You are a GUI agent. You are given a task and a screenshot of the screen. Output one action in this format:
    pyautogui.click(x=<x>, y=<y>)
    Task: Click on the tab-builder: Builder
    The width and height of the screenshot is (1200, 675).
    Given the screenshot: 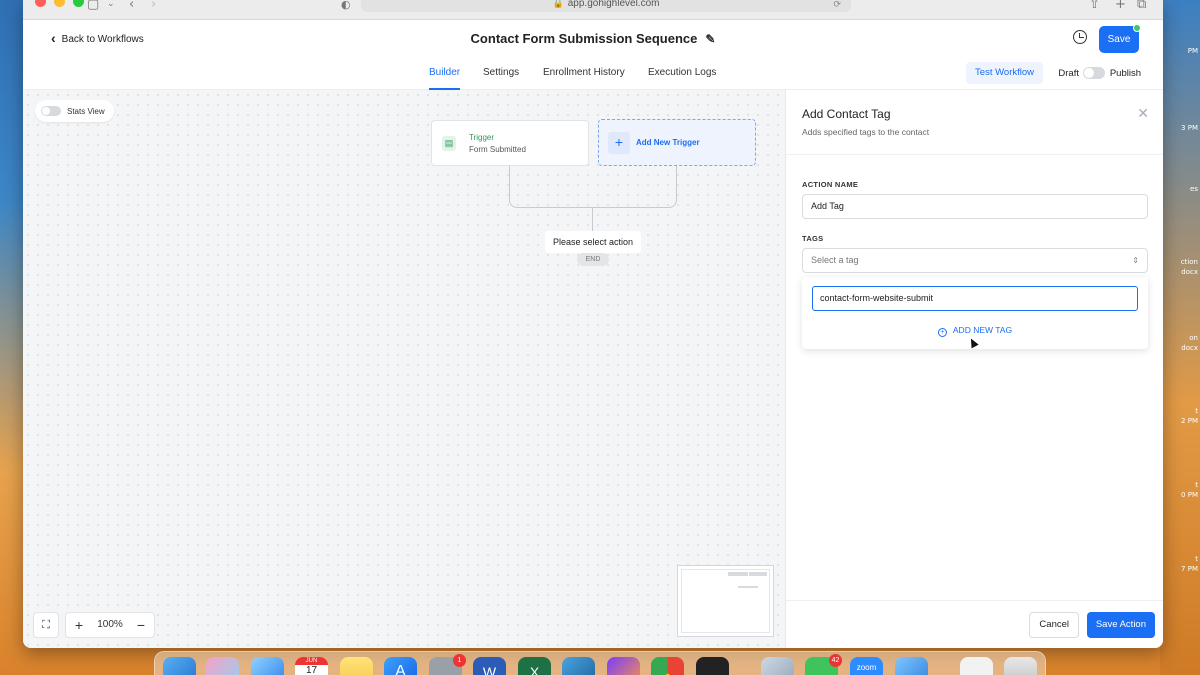 What is the action you would take?
    pyautogui.click(x=445, y=78)
    